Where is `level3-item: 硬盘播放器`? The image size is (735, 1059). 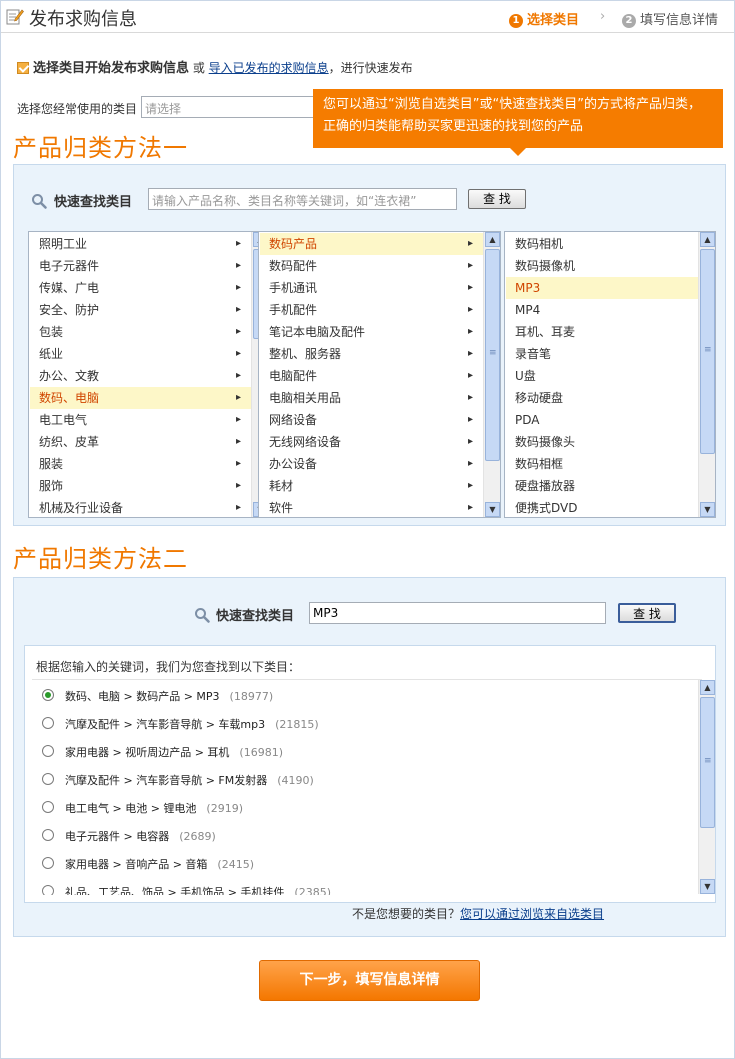 level3-item: 硬盘播放器 is located at coordinates (602, 486).